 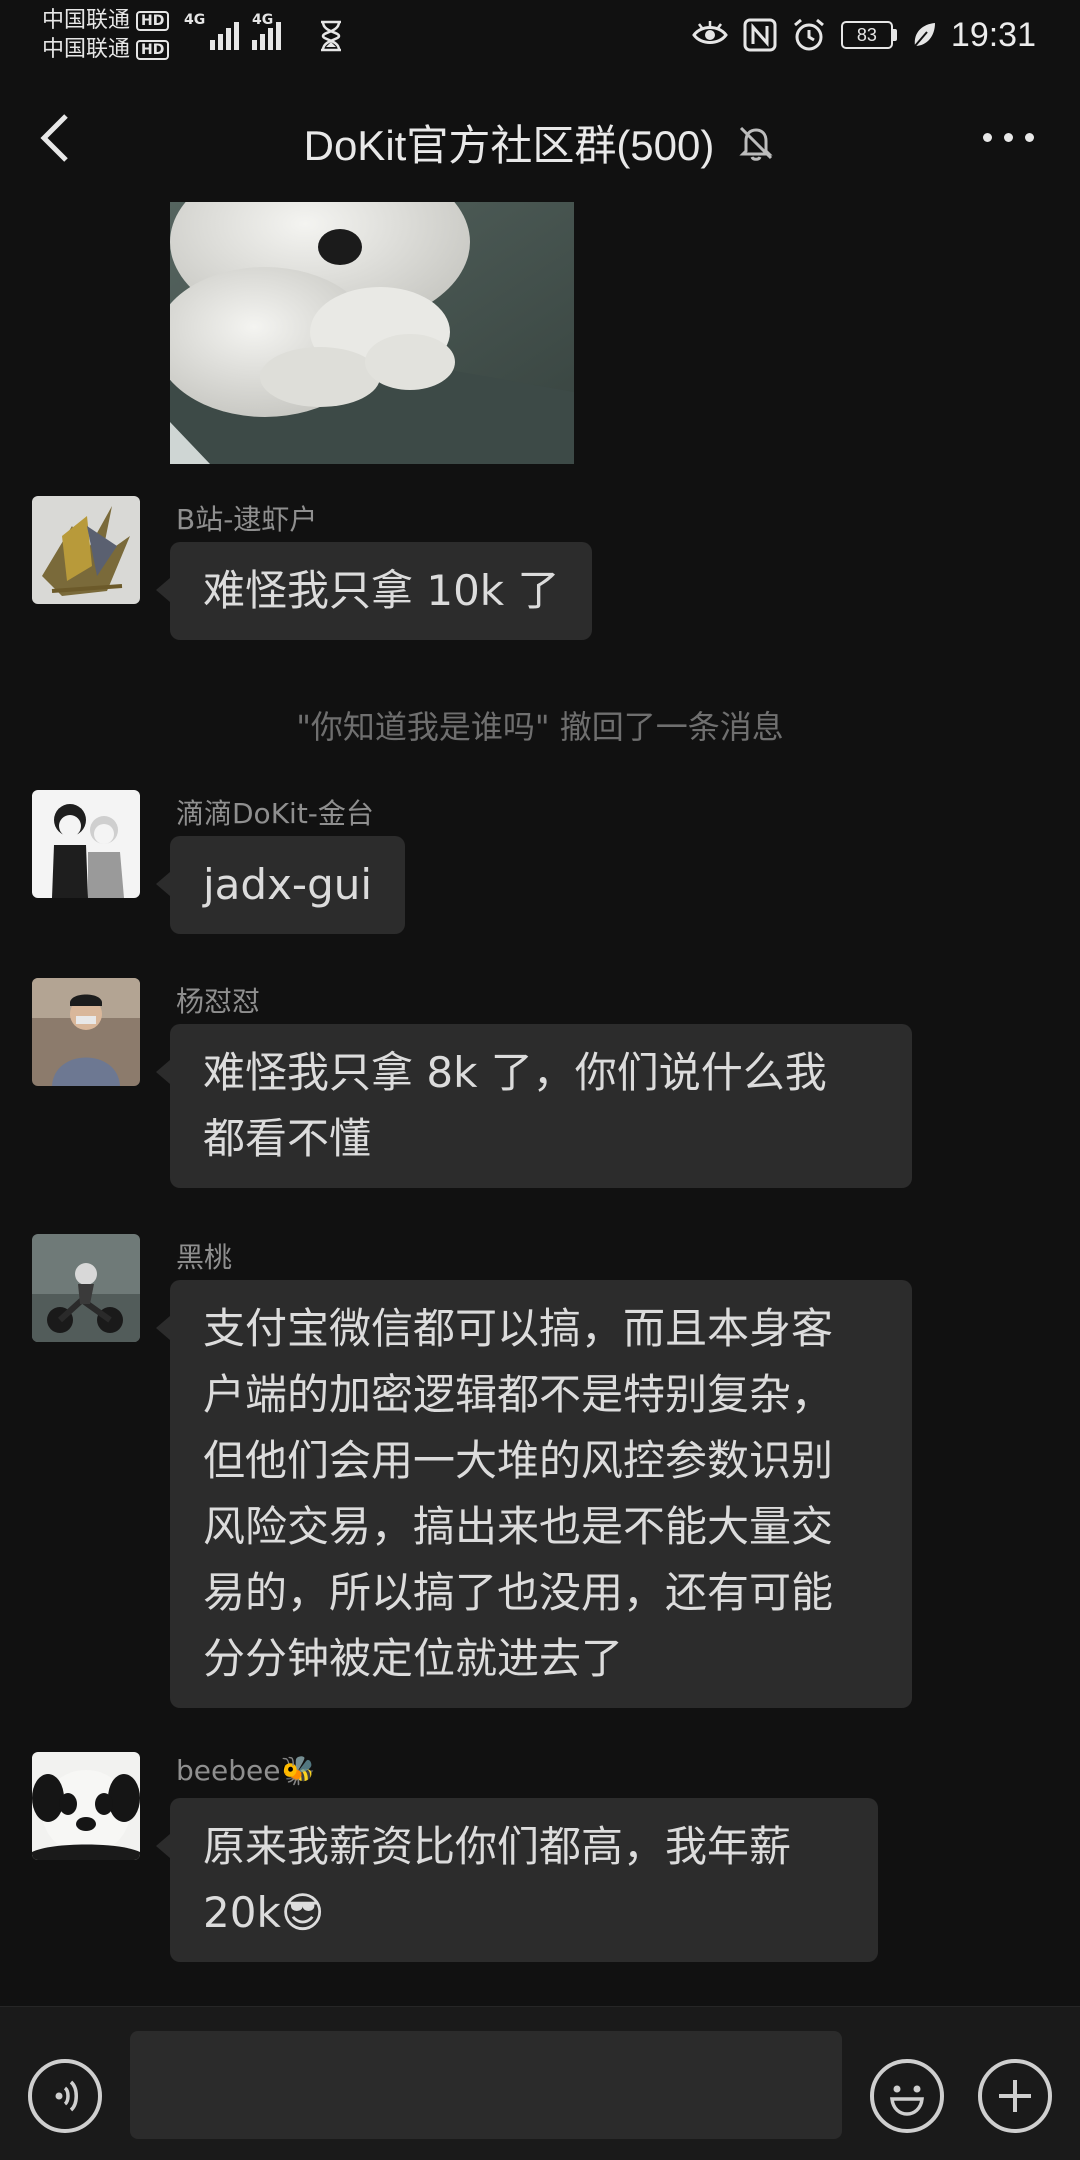 What do you see at coordinates (497, 1846) in the screenshot?
I see `message-line: 原来我薪资比你们都高，我年薪` at bounding box center [497, 1846].